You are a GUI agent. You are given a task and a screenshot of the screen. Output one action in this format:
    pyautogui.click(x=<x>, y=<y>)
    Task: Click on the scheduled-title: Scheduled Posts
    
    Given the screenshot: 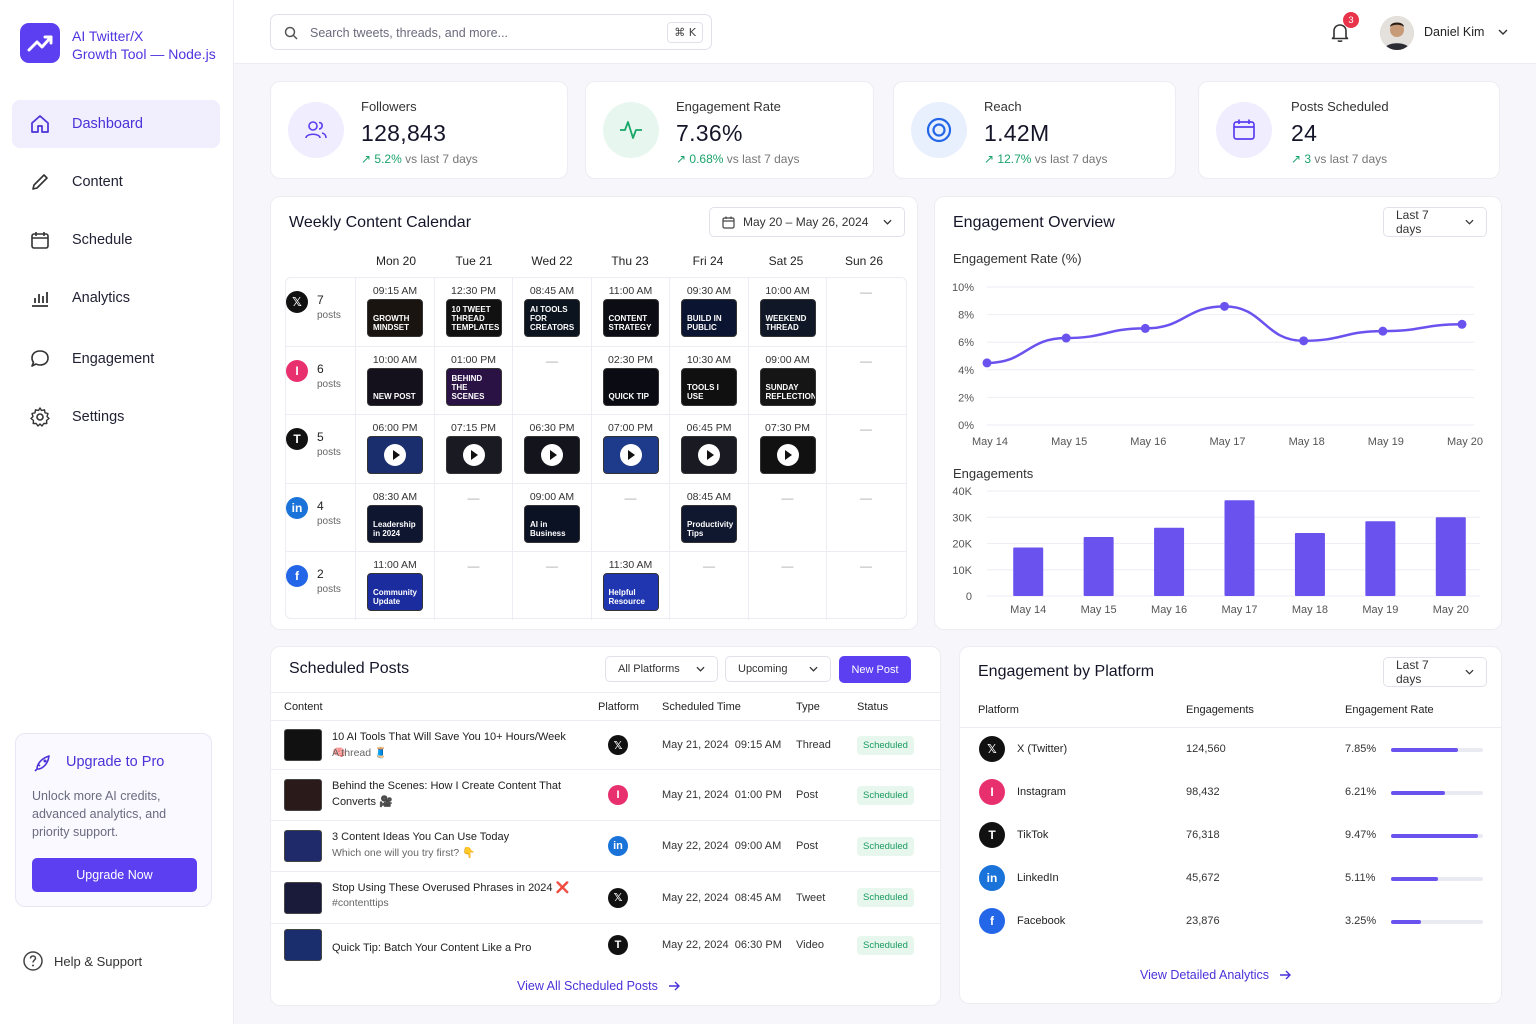 What is the action you would take?
    pyautogui.click(x=349, y=668)
    